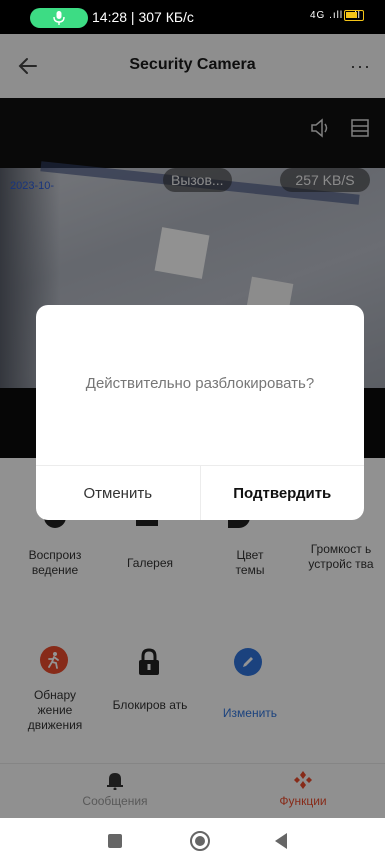 This screenshot has height=861, width=385. I want to click on status-time: 14:28 | 307 КБ/с, so click(143, 17).